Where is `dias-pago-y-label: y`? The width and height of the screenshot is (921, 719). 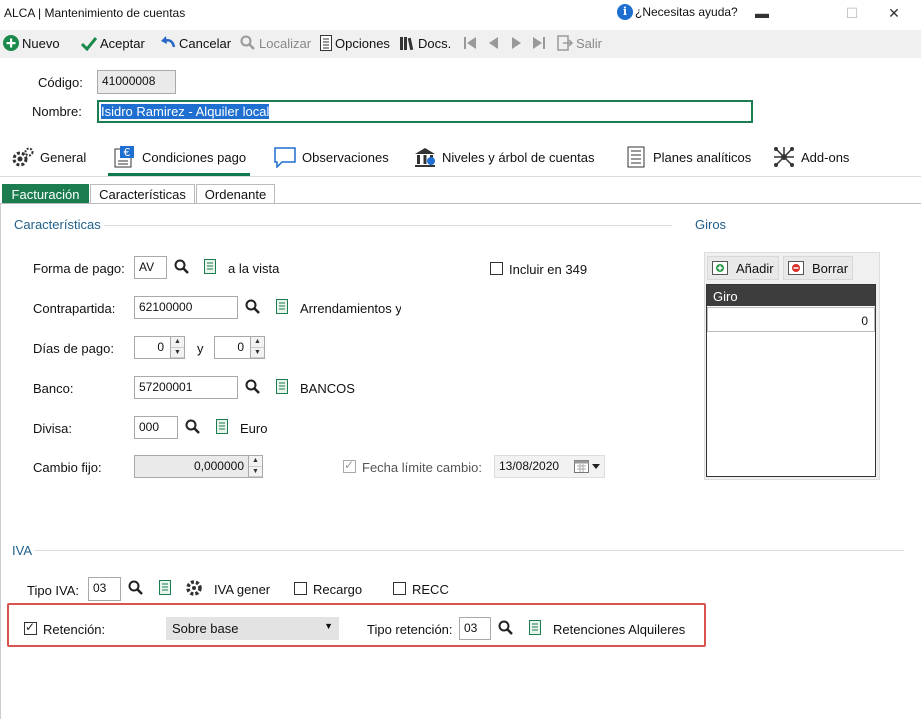 dias-pago-y-label: y is located at coordinates (200, 348).